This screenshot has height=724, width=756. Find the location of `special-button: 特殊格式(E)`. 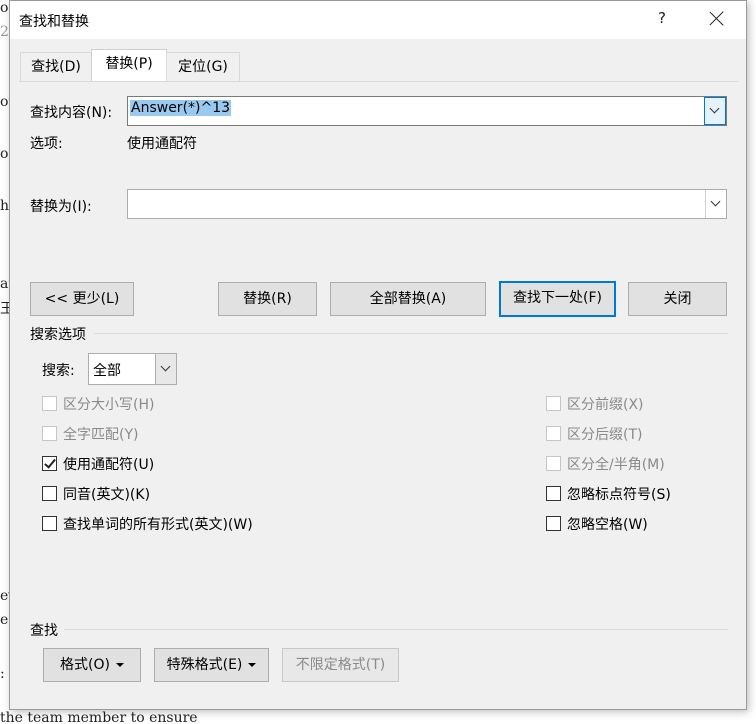

special-button: 特殊格式(E) is located at coordinates (211, 665).